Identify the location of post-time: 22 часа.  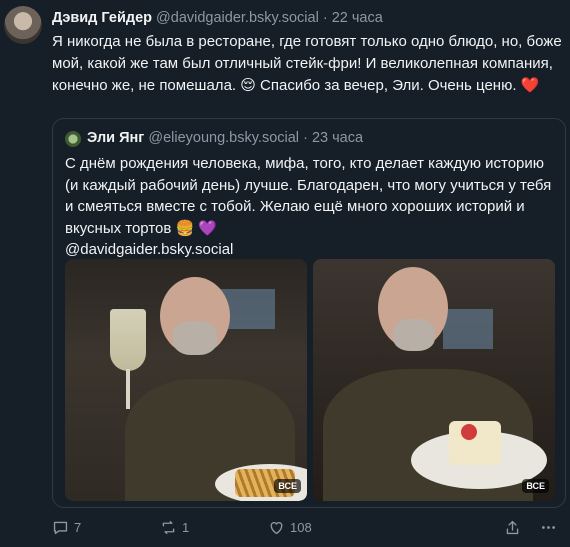
(357, 18).